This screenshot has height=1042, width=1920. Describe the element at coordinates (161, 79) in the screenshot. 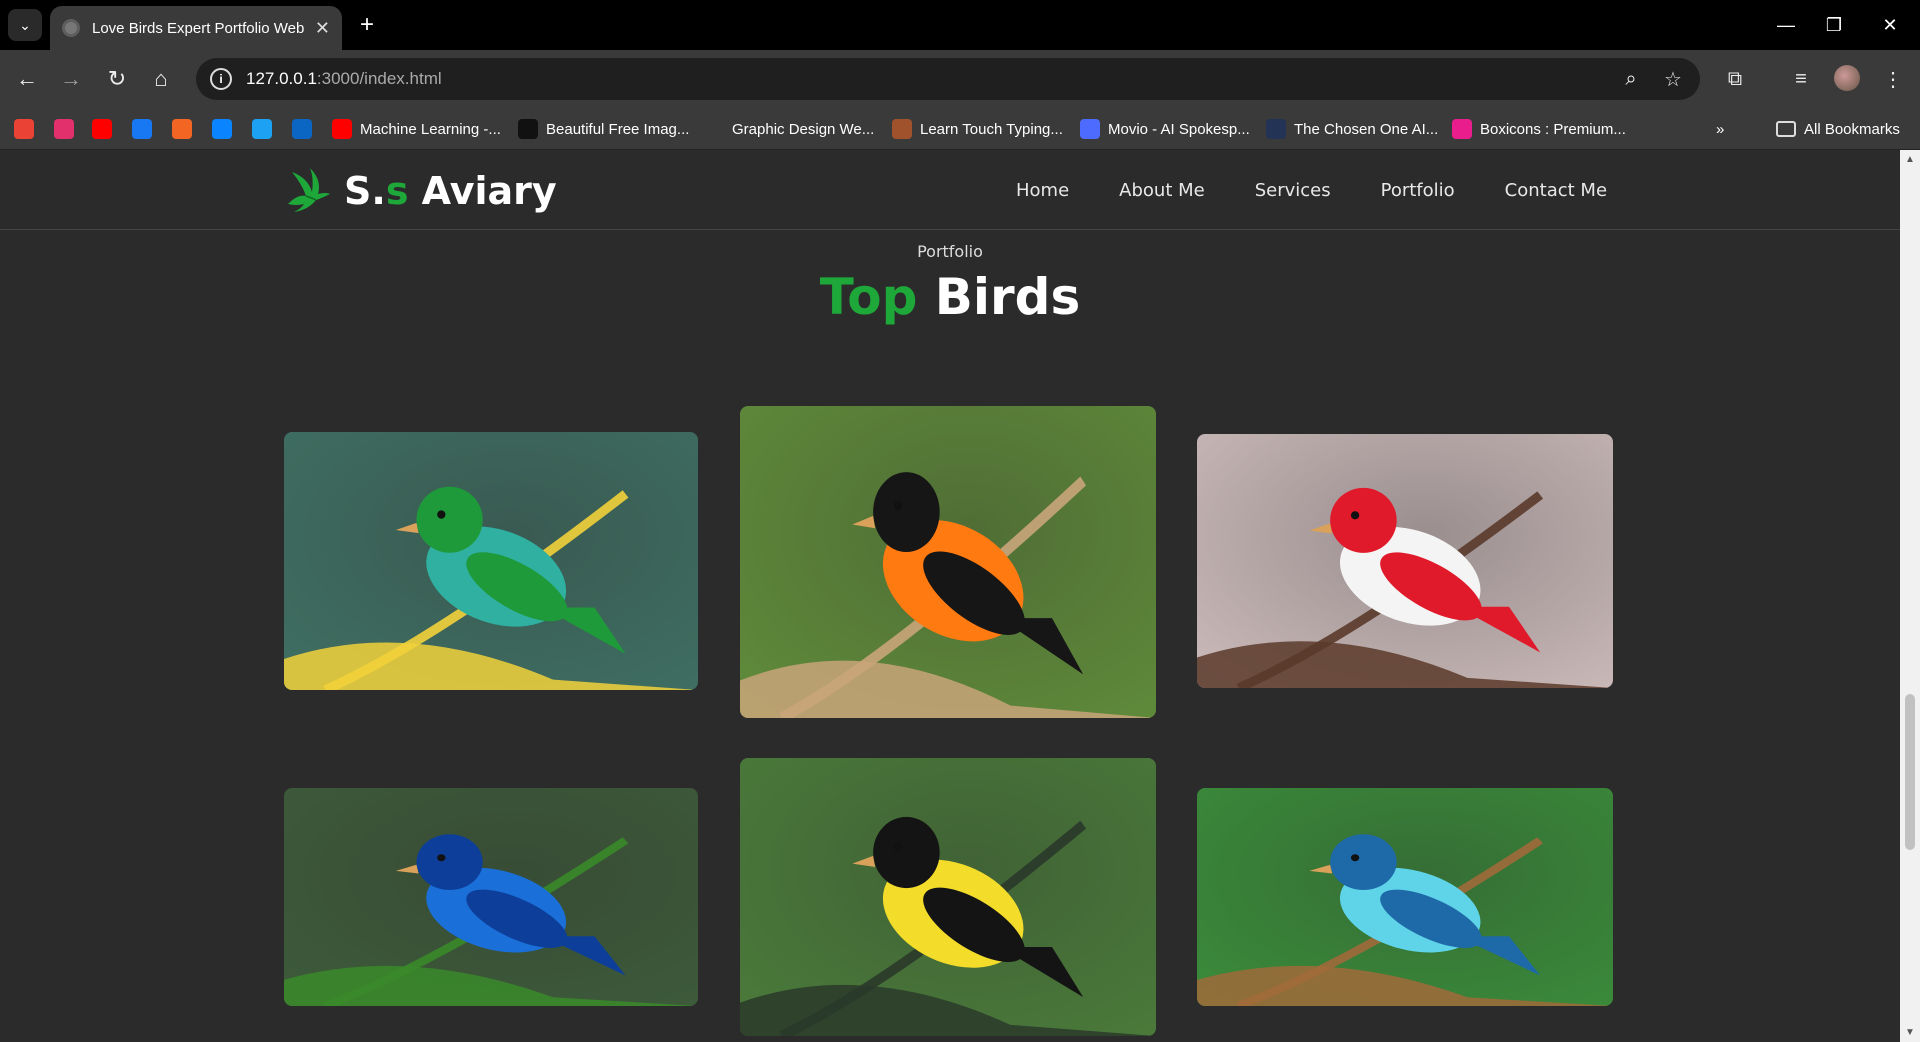

I see `home-button: ⌂` at that location.